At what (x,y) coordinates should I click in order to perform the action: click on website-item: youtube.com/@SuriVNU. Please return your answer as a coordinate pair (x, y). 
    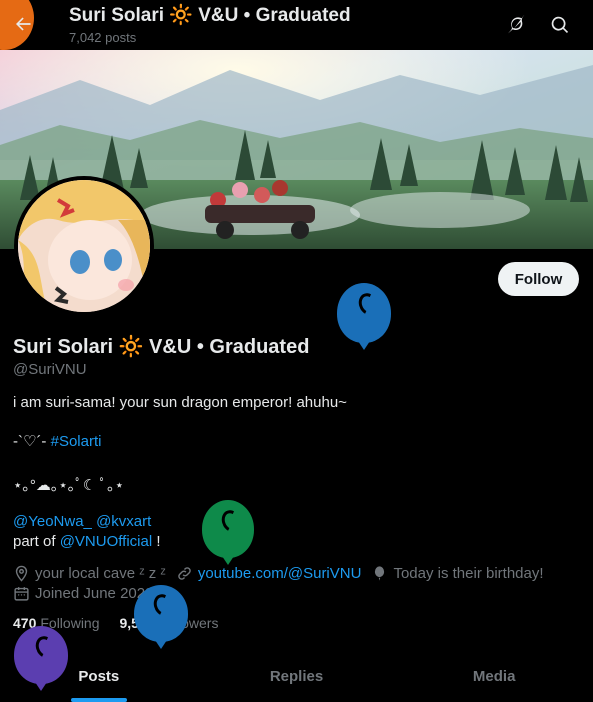
    Looking at the image, I should click on (269, 573).